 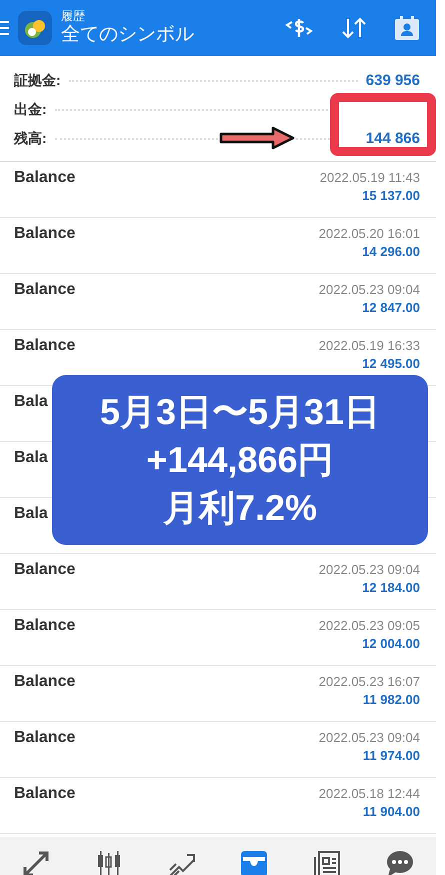 I want to click on summary-label: 出金:, so click(x=30, y=109).